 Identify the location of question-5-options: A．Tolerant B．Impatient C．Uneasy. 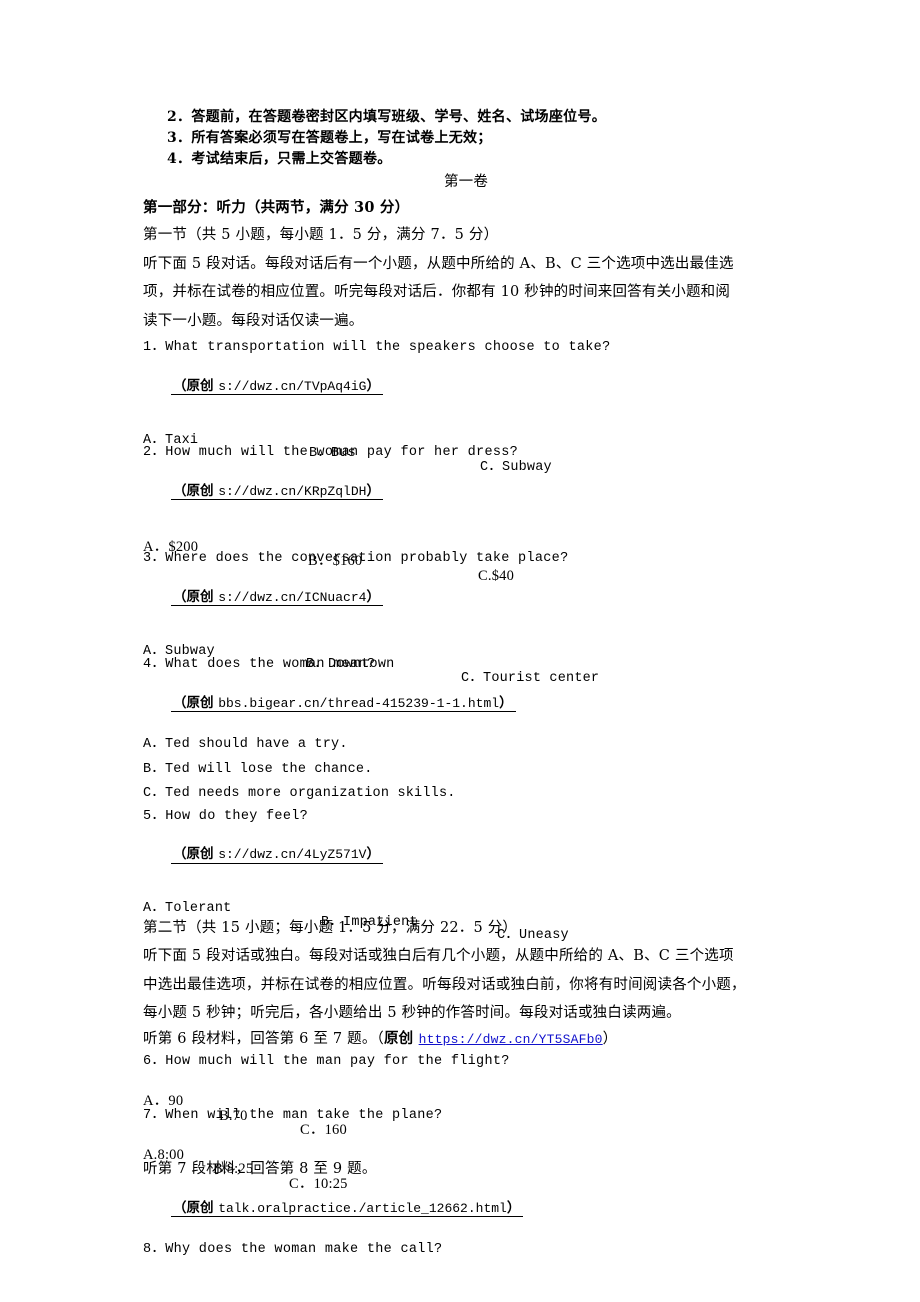
(466, 916).